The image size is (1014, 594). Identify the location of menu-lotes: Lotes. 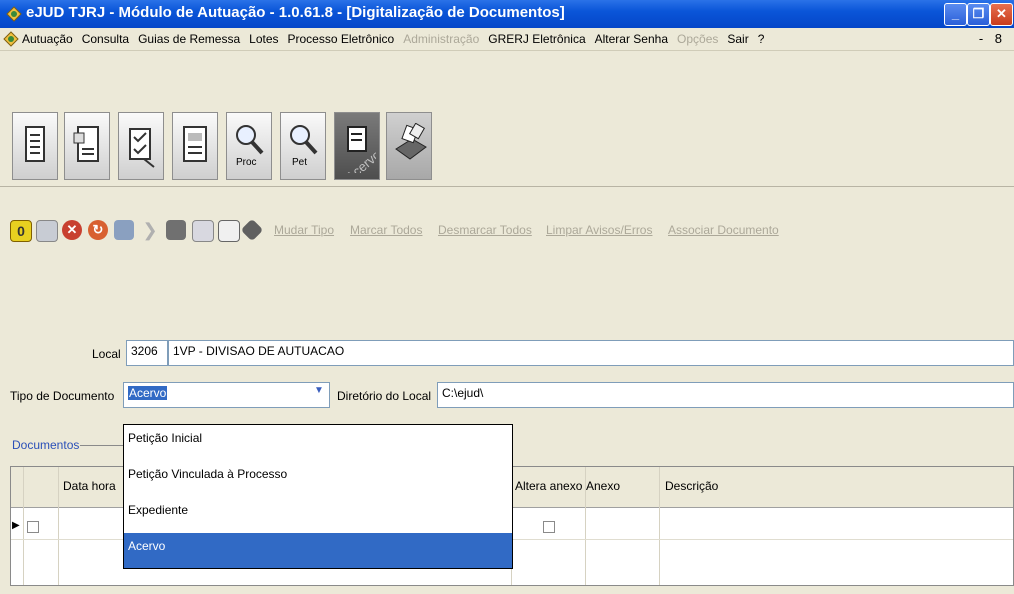
(263, 39).